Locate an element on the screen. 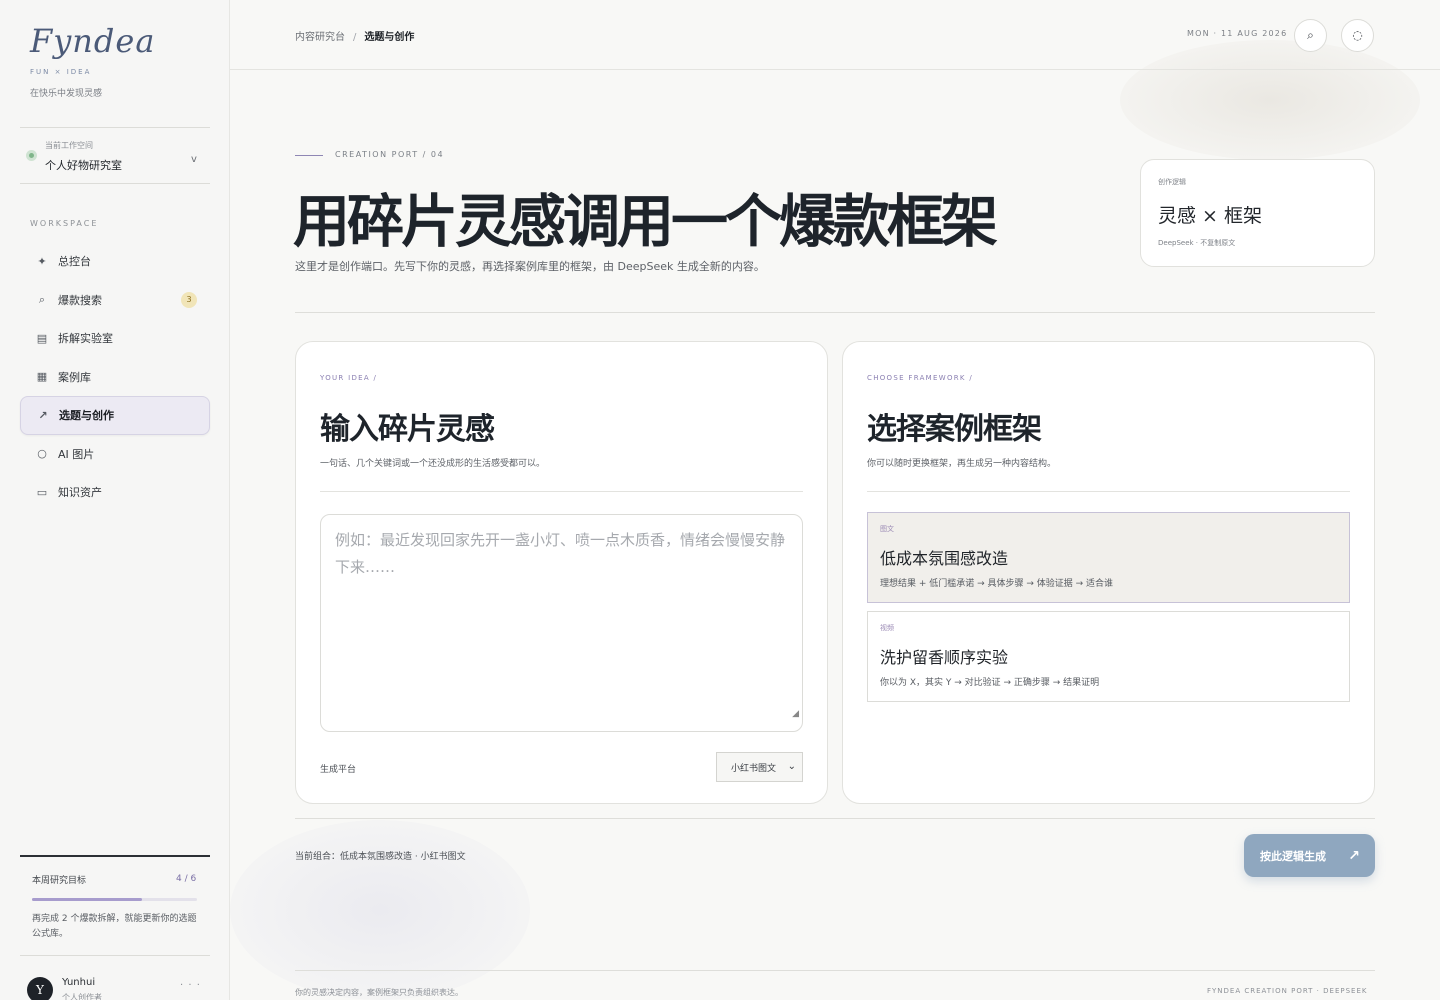  sidebar-item-label: 总控台 is located at coordinates (74, 262).